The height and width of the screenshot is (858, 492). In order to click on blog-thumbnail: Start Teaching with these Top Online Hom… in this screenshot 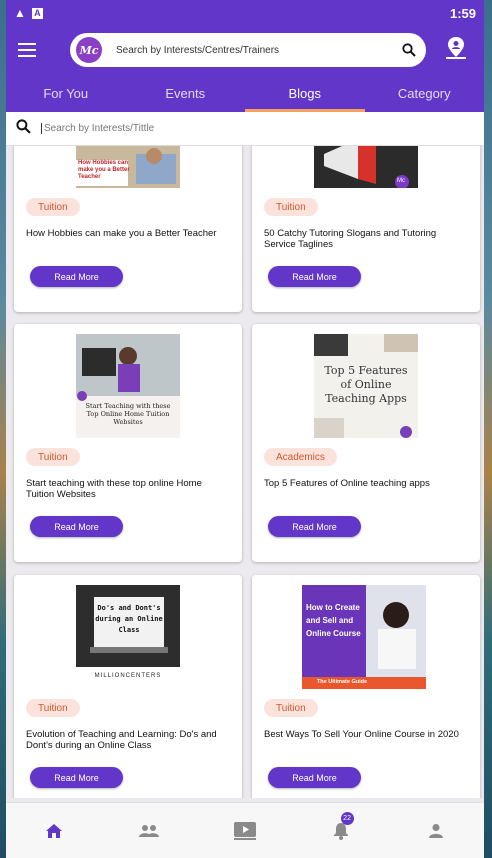, I will do `click(128, 386)`.